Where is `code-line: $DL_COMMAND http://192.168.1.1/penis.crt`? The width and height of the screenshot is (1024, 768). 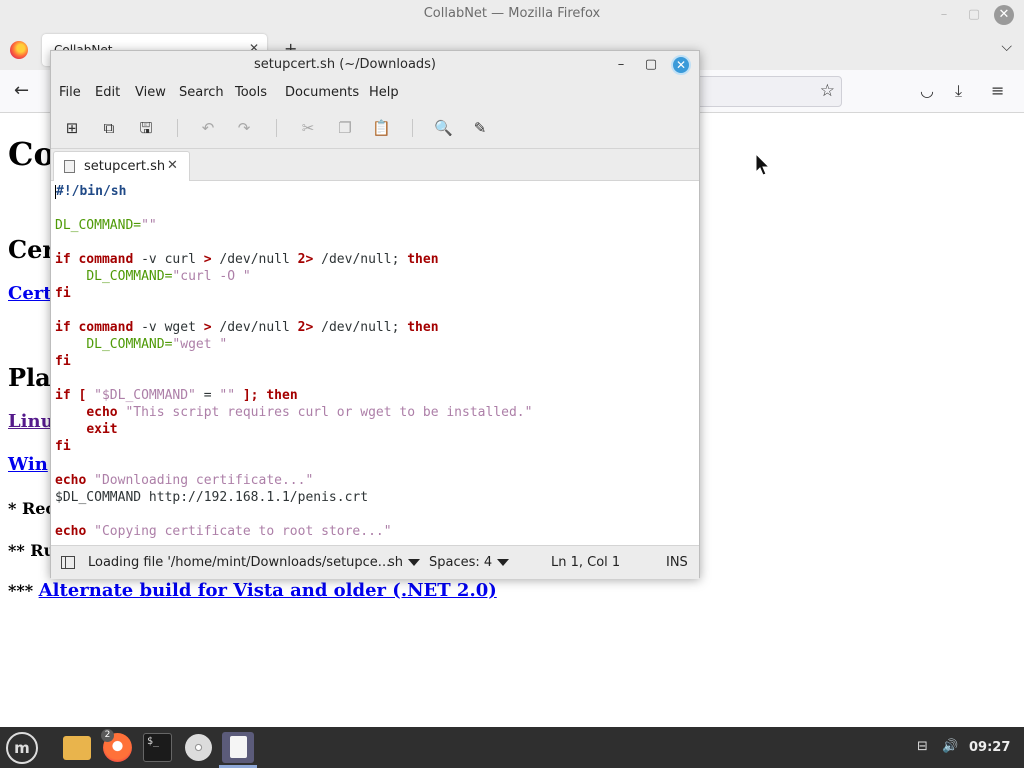 code-line: $DL_COMMAND http://192.168.1.1/penis.crt is located at coordinates (212, 497).